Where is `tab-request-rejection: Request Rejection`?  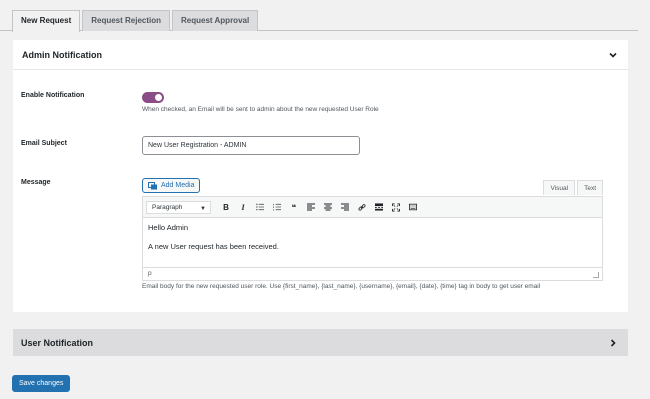
tab-request-rejection: Request Rejection is located at coordinates (126, 20).